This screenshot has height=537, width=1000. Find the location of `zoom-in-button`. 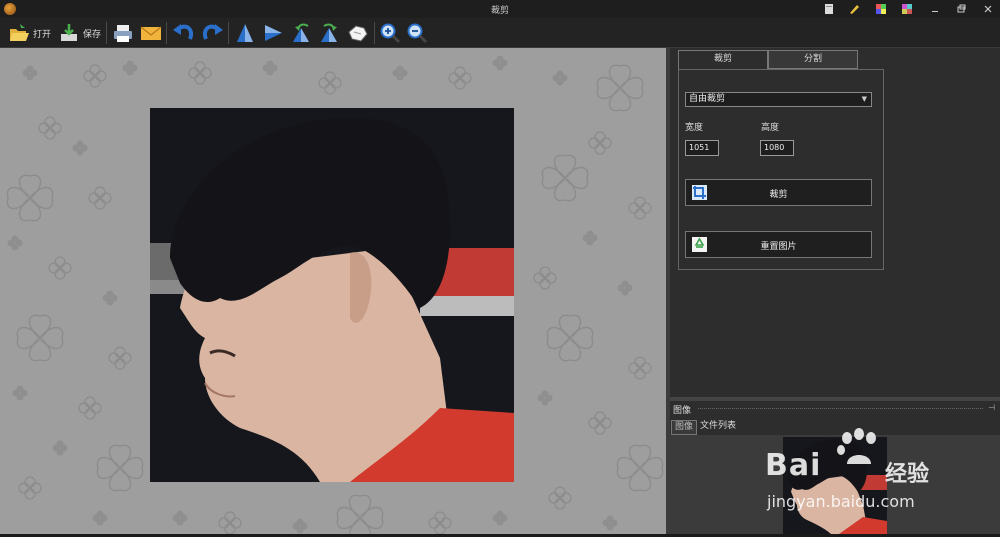

zoom-in-button is located at coordinates (390, 33).